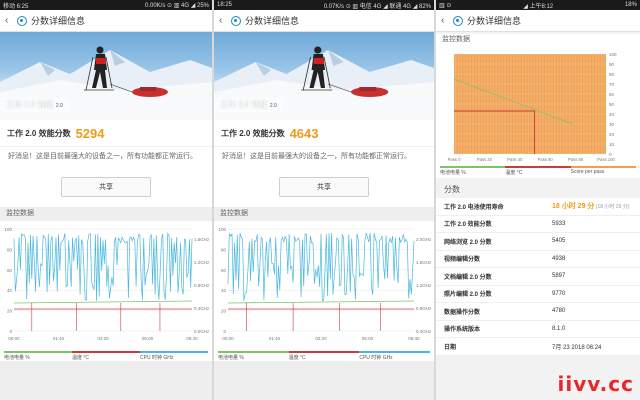 The height and width of the screenshot is (400, 640). What do you see at coordinates (606, 159) in the screenshot?
I see `x-tick-label: Pass 100` at bounding box center [606, 159].